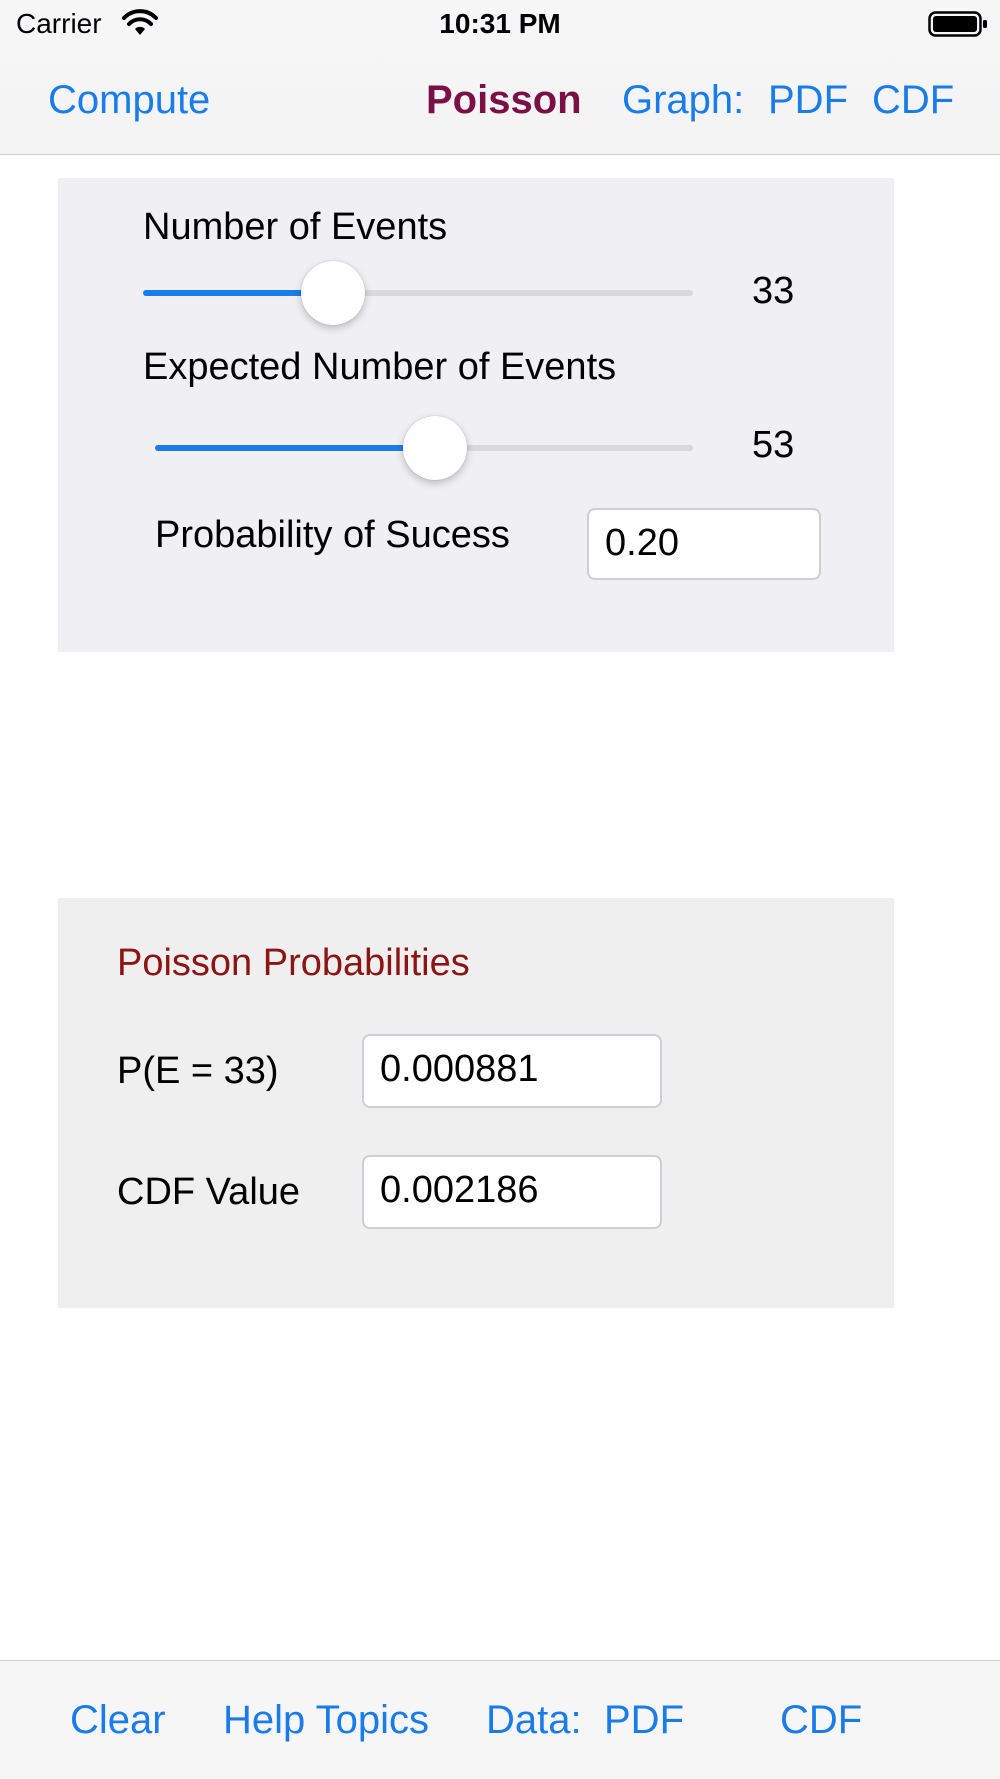  What do you see at coordinates (644, 1720) in the screenshot?
I see `data-pdf-button: PDF` at bounding box center [644, 1720].